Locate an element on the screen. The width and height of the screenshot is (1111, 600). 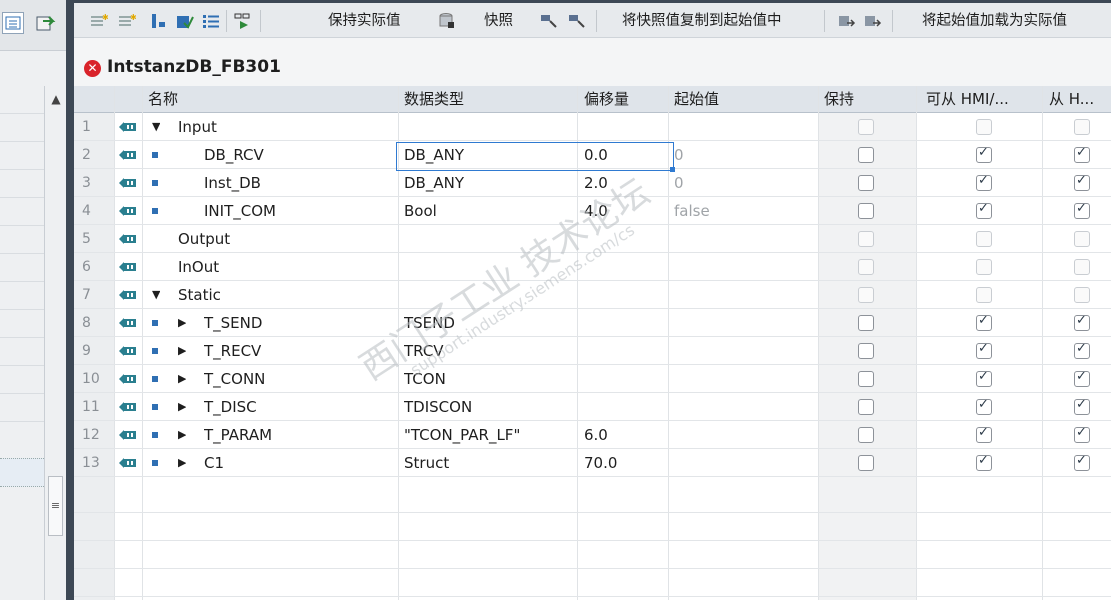
variable-name: Input is located at coordinates (197, 127).